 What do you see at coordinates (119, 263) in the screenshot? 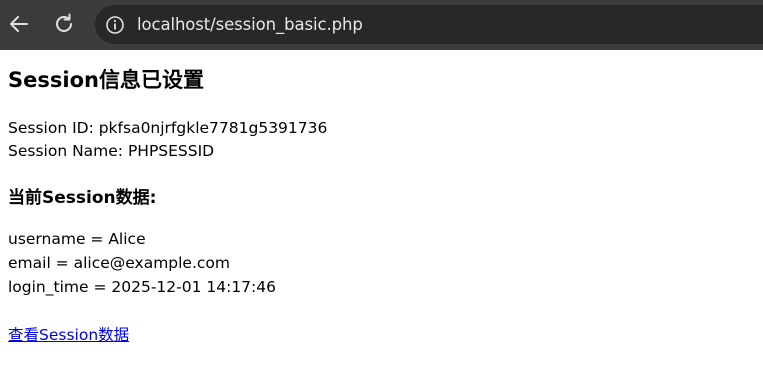
I see `session-data-item: email = alice@example.com` at bounding box center [119, 263].